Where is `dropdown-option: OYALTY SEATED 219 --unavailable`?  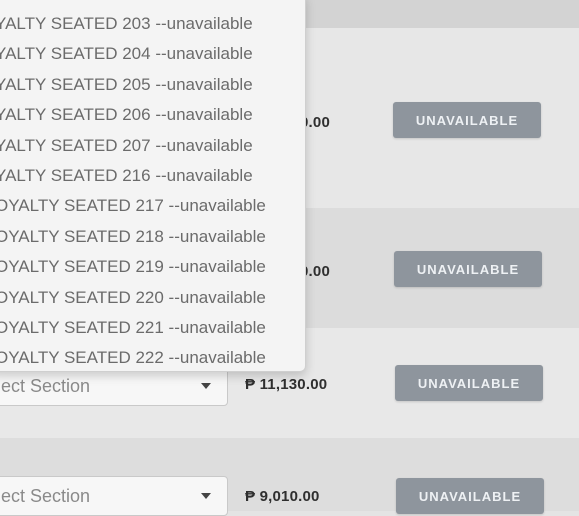 dropdown-option: OYALTY SEATED 219 --unavailable is located at coordinates (133, 267).